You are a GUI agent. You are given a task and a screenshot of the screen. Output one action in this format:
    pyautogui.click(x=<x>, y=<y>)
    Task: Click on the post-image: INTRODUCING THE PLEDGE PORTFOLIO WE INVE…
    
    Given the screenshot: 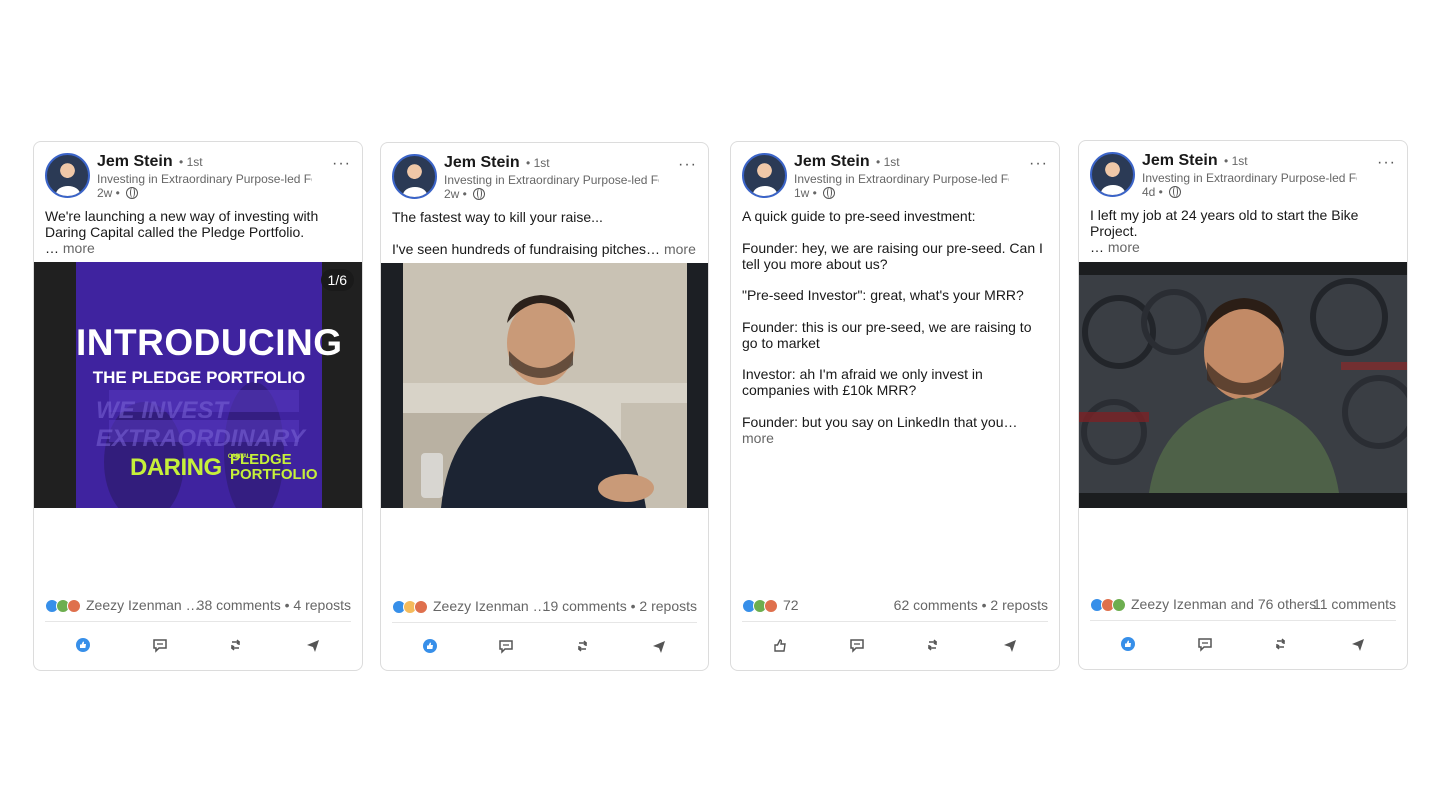 What is the action you would take?
    pyautogui.click(x=198, y=385)
    